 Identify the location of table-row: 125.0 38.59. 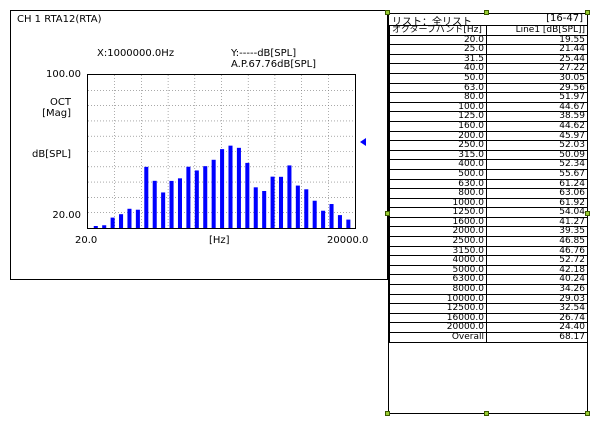
(488, 116).